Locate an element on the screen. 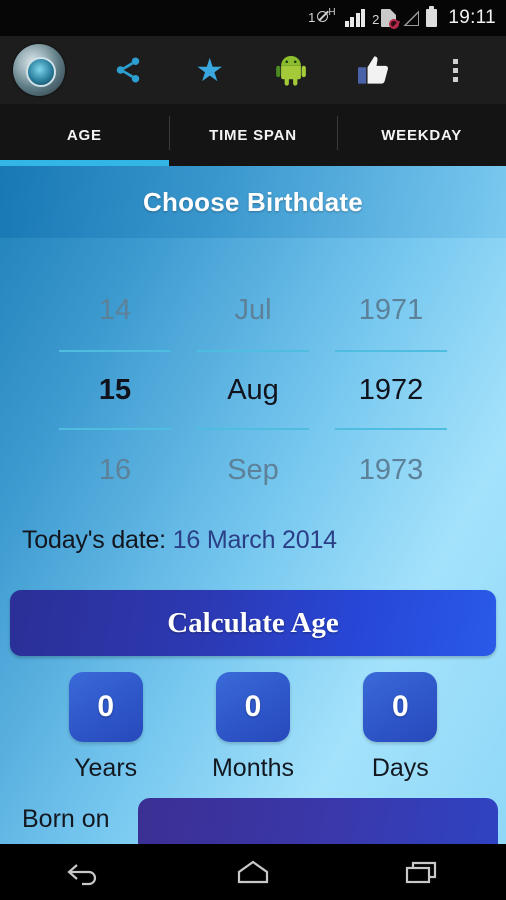 This screenshot has width=506, height=900. app-logo-icon is located at coordinates (39, 70).